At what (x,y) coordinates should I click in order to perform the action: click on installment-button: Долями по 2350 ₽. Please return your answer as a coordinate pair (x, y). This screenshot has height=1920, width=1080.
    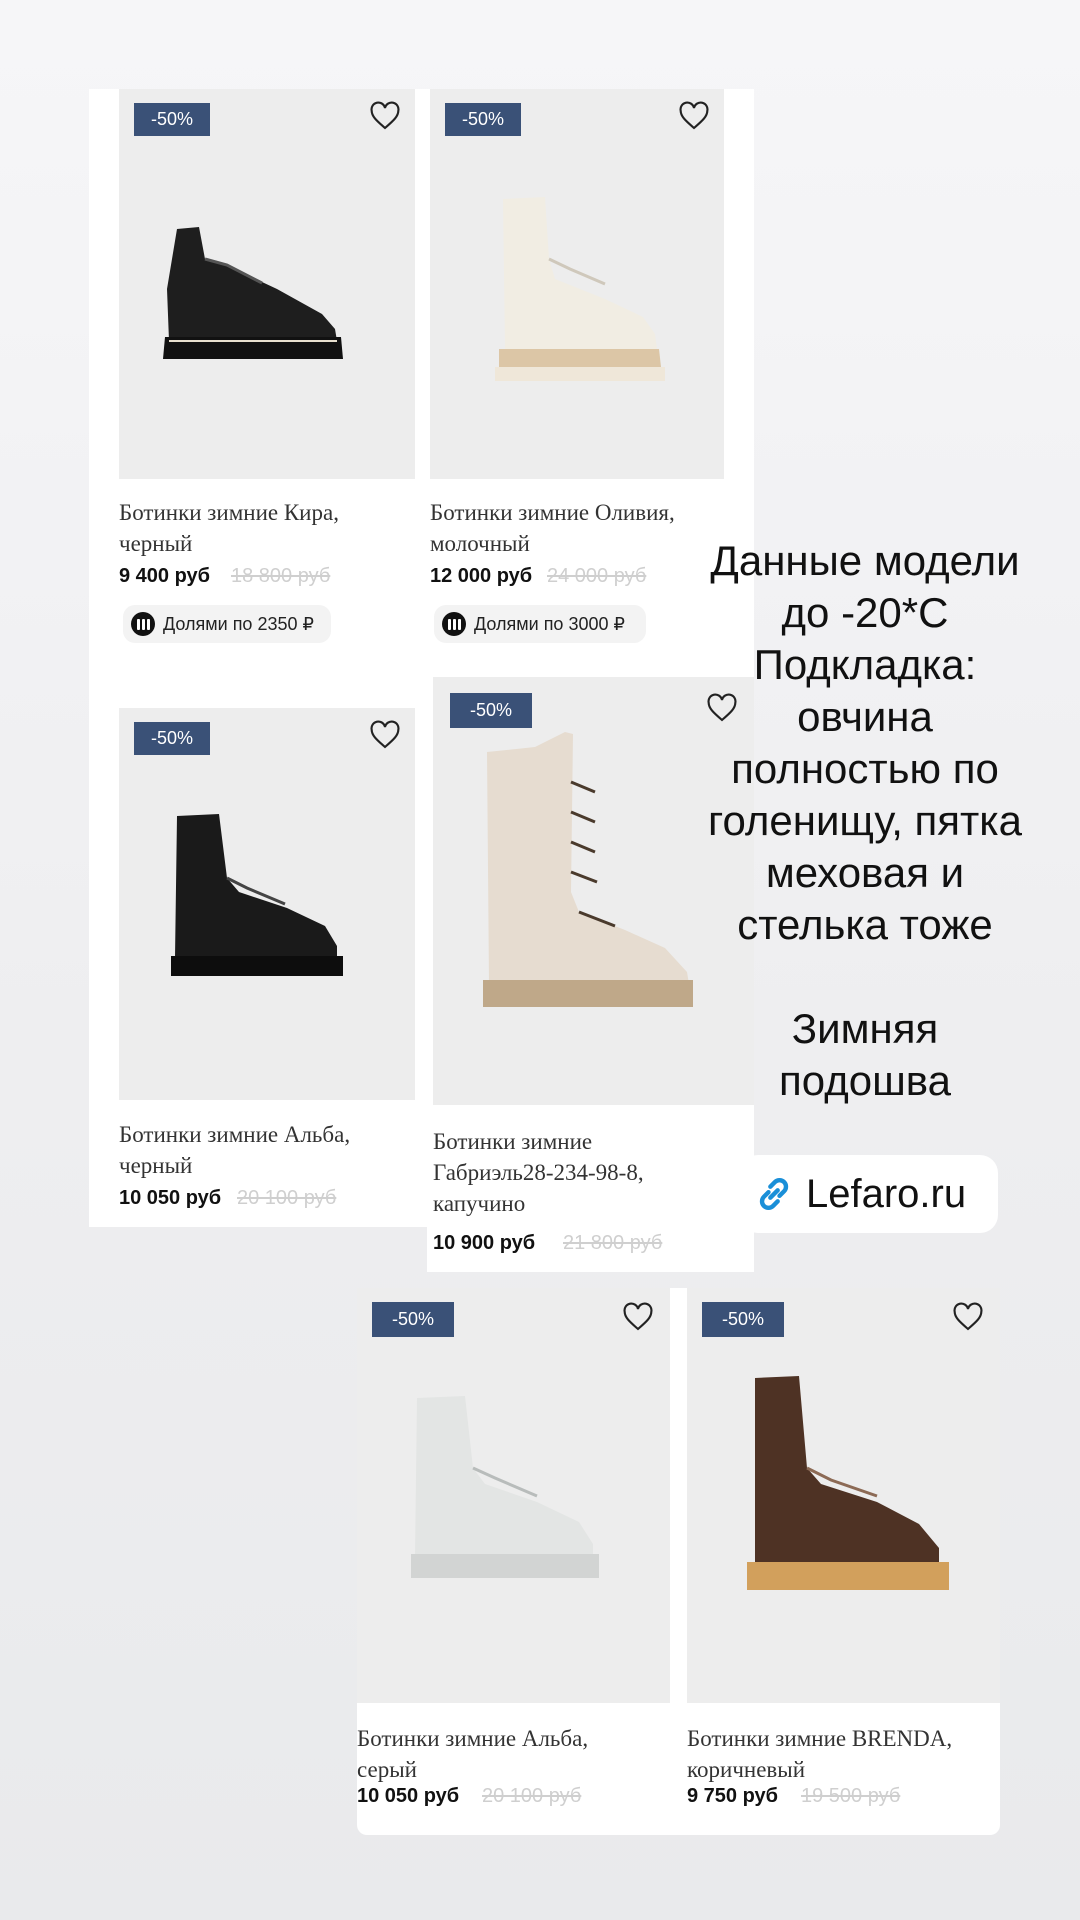
    Looking at the image, I should click on (227, 624).